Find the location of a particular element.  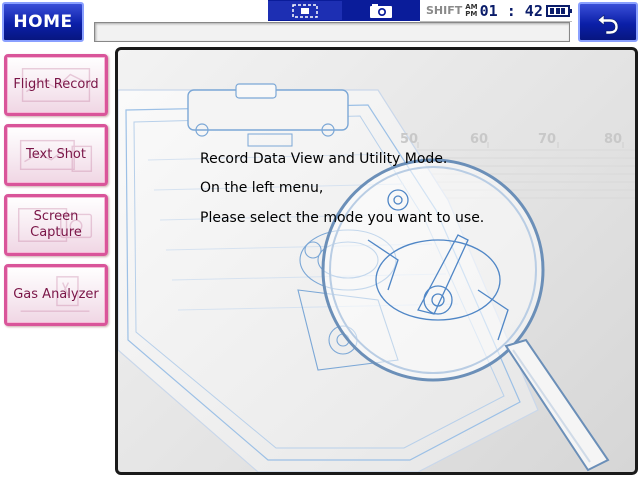

home-button: HOME is located at coordinates (43, 22).